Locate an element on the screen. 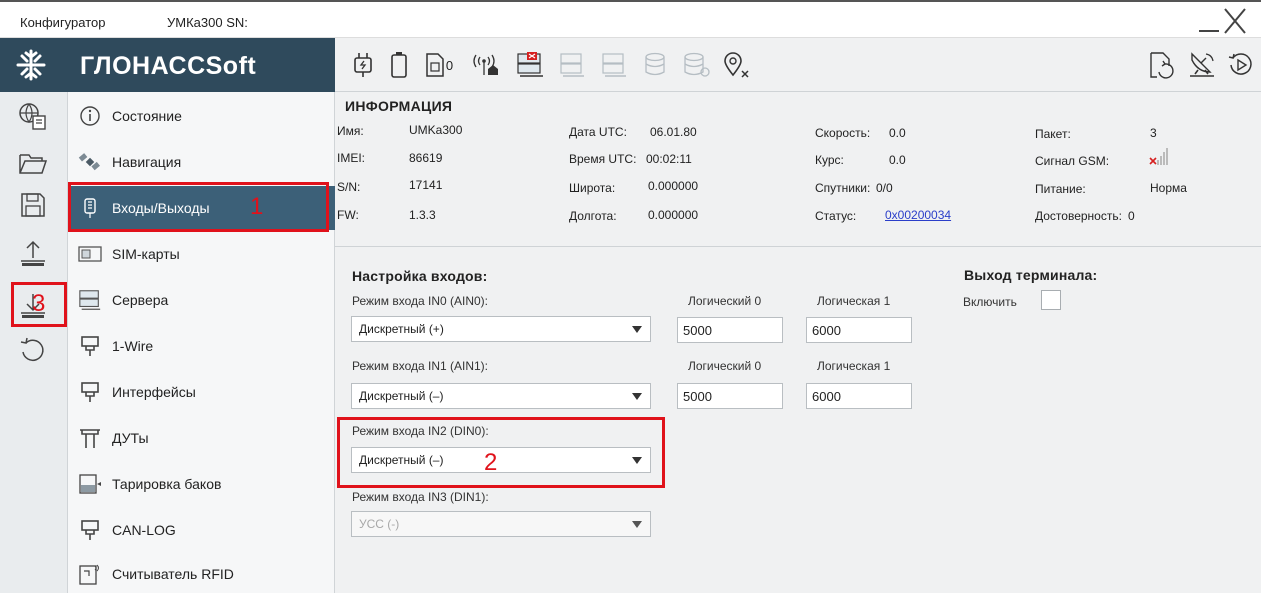 The image size is (1261, 593). power-plug-icon is located at coordinates (363, 65).